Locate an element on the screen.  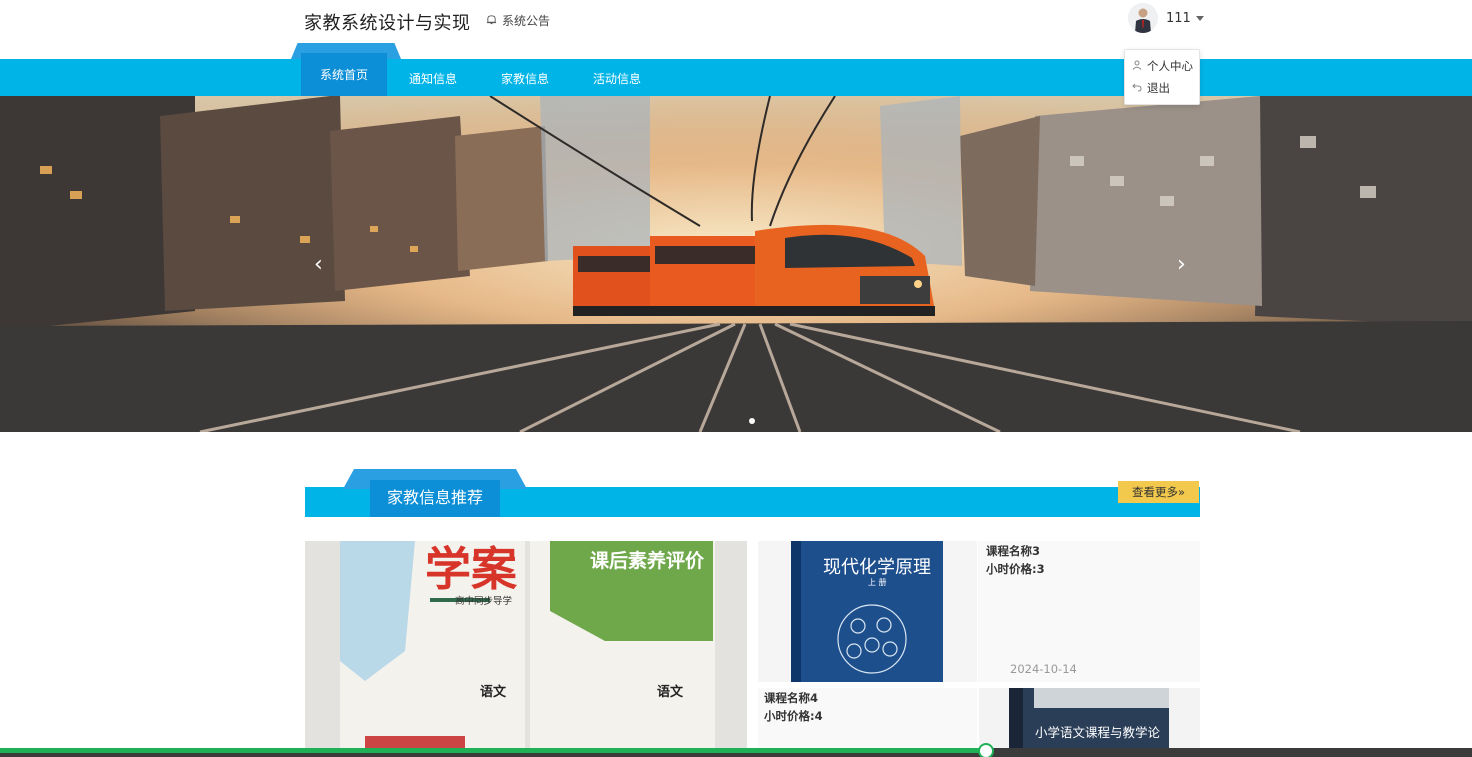
nav-item-activities: 活动信息 is located at coordinates (617, 78).